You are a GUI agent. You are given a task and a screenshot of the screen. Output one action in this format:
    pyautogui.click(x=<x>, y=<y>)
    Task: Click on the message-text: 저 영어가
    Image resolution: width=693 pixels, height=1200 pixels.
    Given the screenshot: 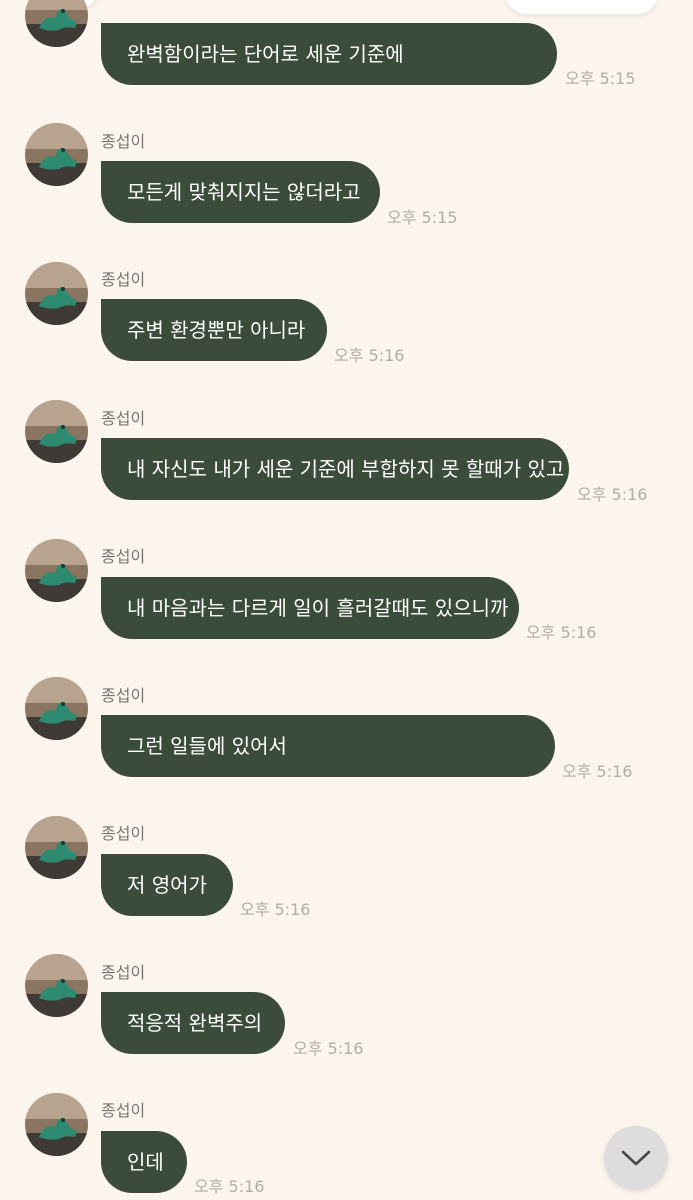 What is the action you would take?
    pyautogui.click(x=167, y=885)
    